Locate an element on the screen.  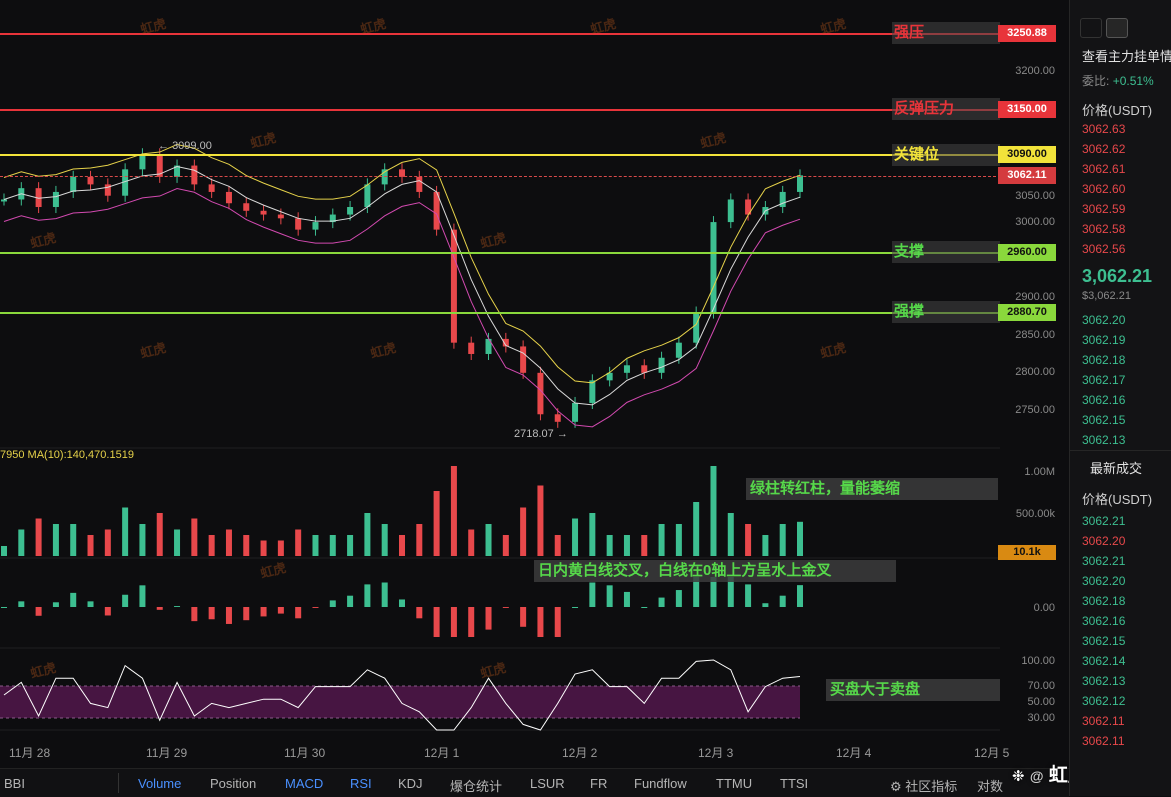
date-label: 12月 1 is located at coordinates (442, 753).